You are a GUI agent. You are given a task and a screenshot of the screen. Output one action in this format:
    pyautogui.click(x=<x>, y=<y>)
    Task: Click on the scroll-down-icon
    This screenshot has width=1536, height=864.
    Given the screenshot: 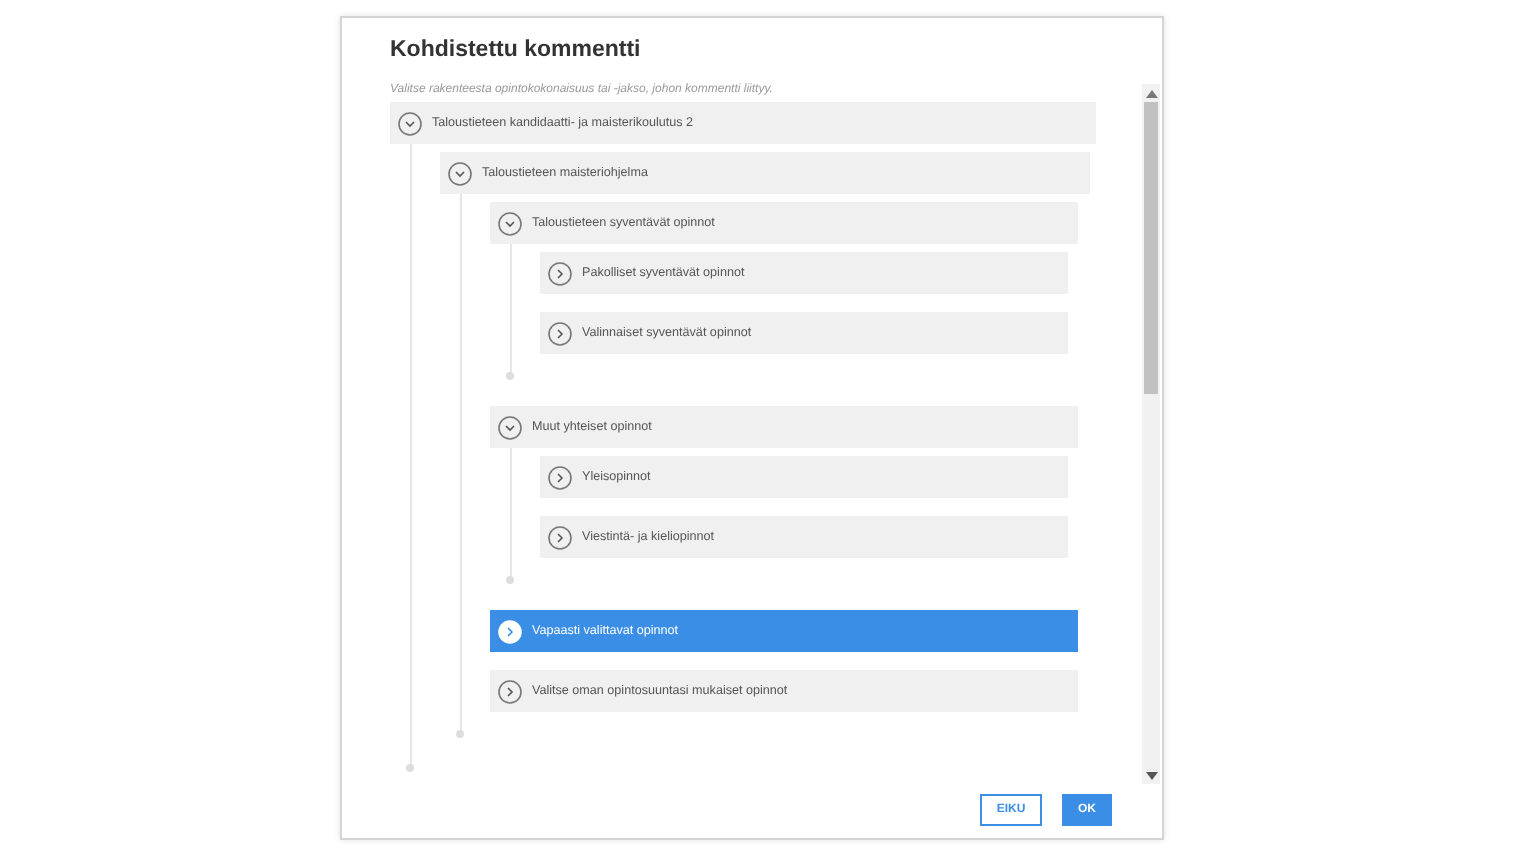 What is the action you would take?
    pyautogui.click(x=1151, y=776)
    